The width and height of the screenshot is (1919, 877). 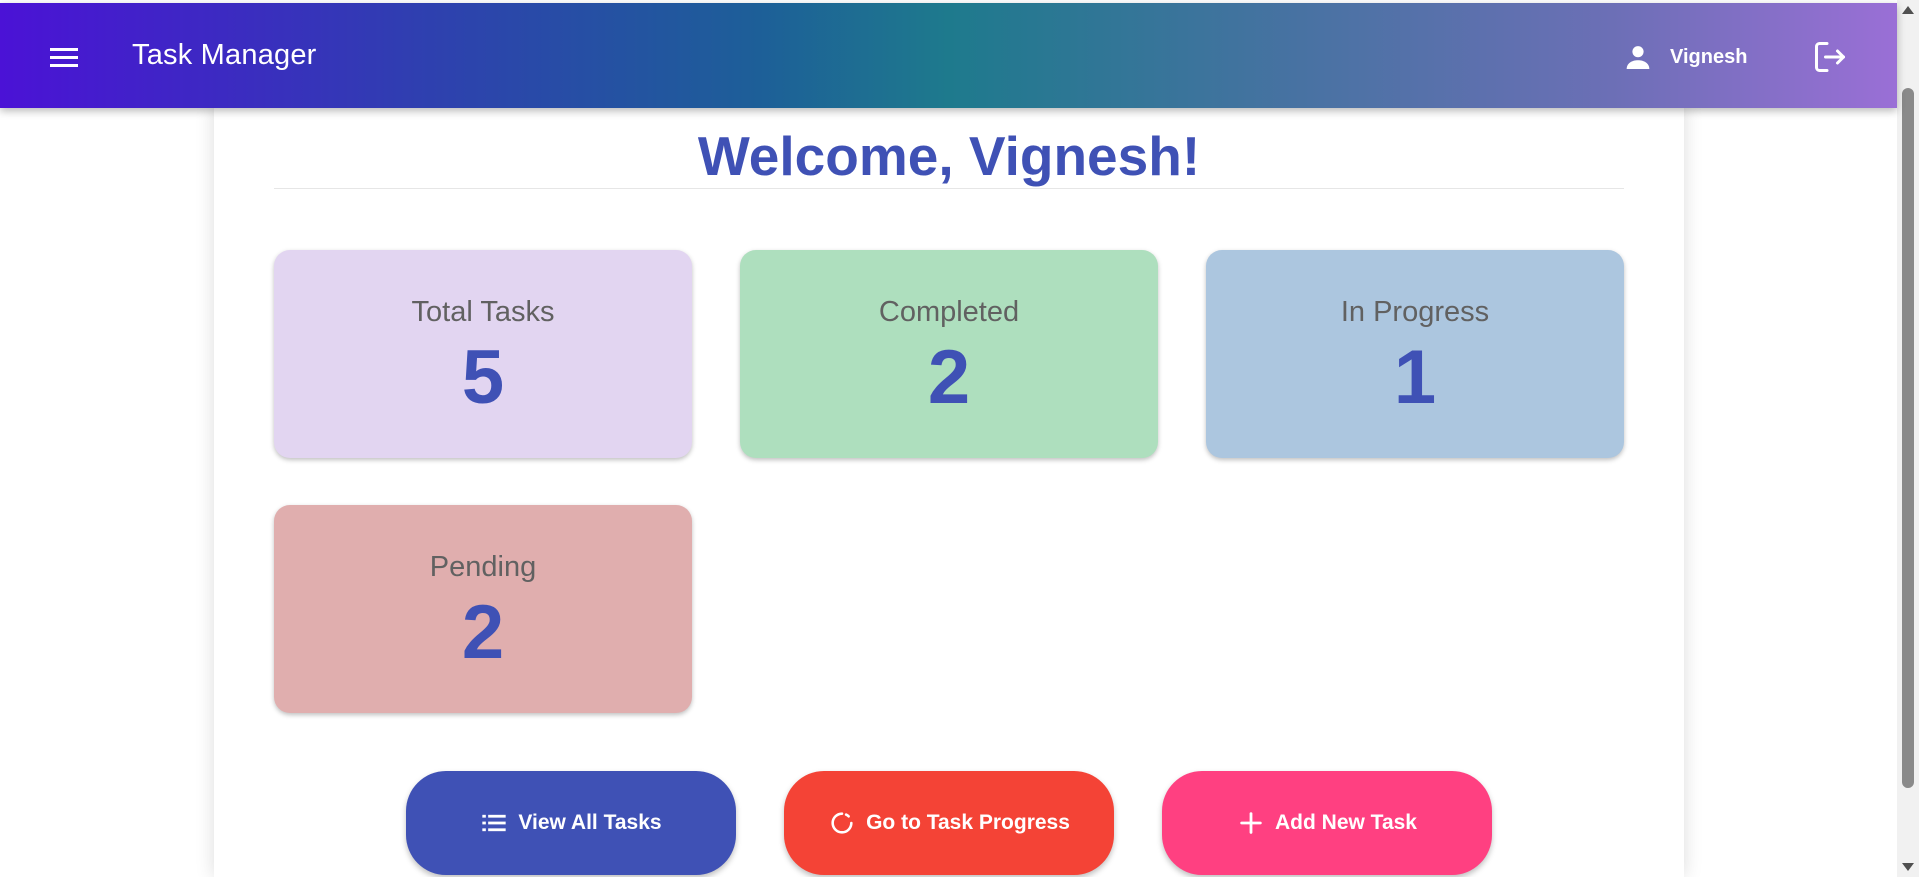 I want to click on stat-label: Completed, so click(x=949, y=312).